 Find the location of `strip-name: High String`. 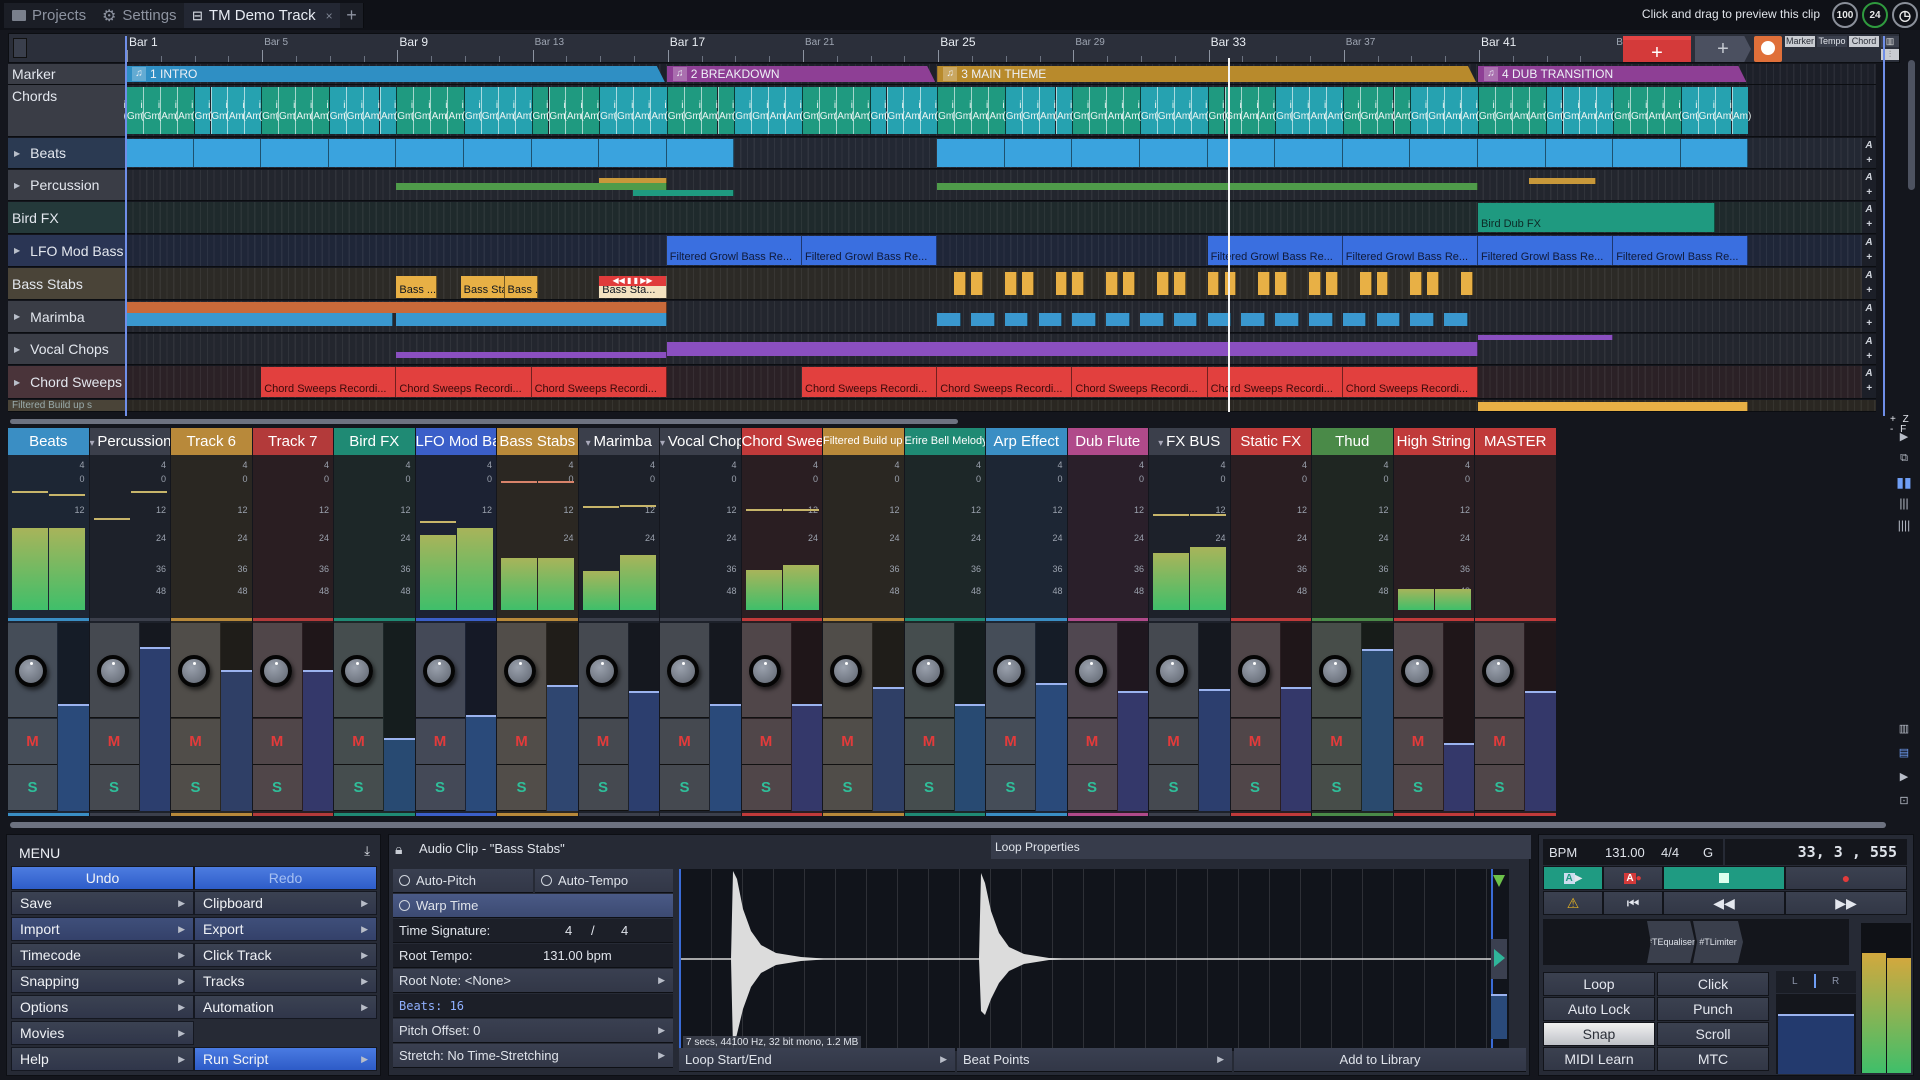

strip-name: High String is located at coordinates (1433, 441).